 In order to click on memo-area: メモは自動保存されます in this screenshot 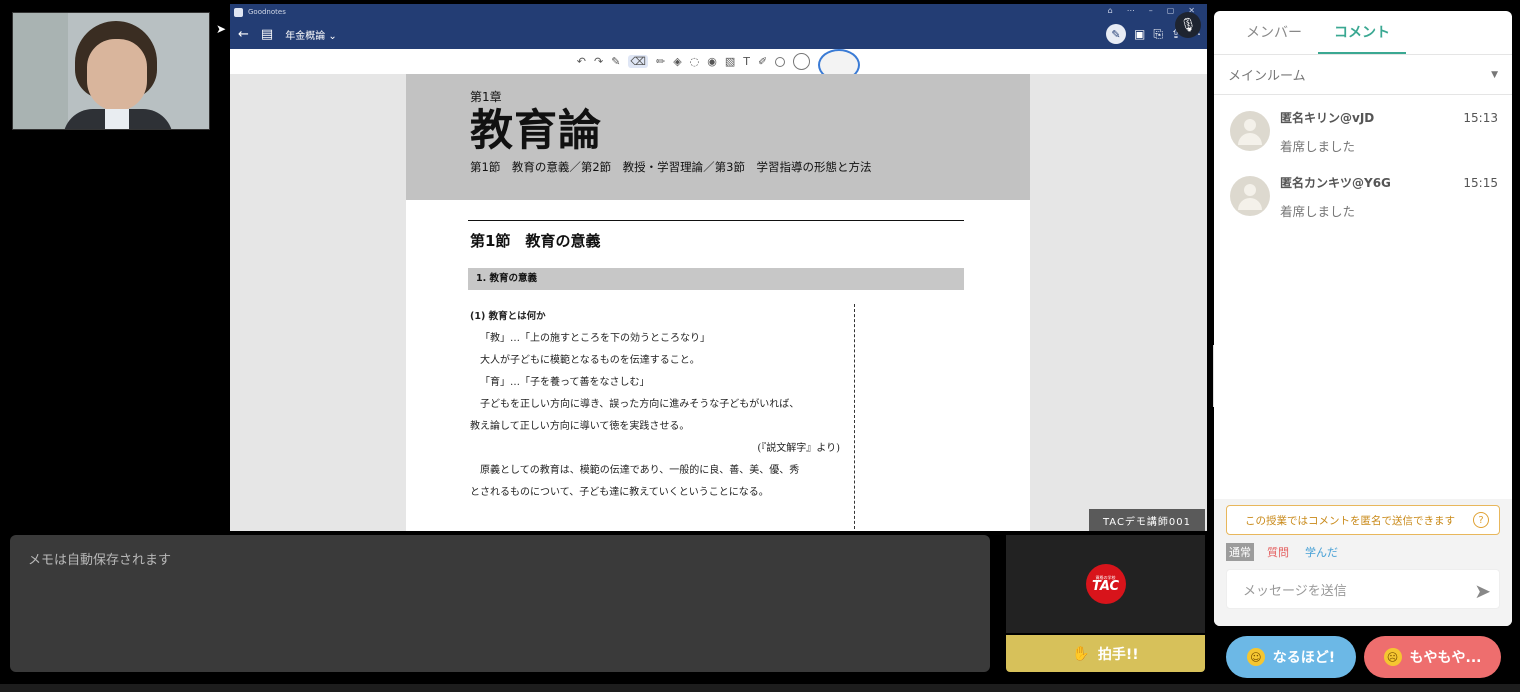, I will do `click(500, 603)`.